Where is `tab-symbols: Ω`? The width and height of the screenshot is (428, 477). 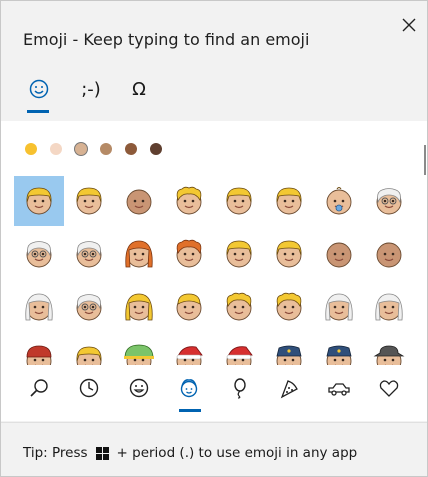
tab-symbols: Ω is located at coordinates (139, 89).